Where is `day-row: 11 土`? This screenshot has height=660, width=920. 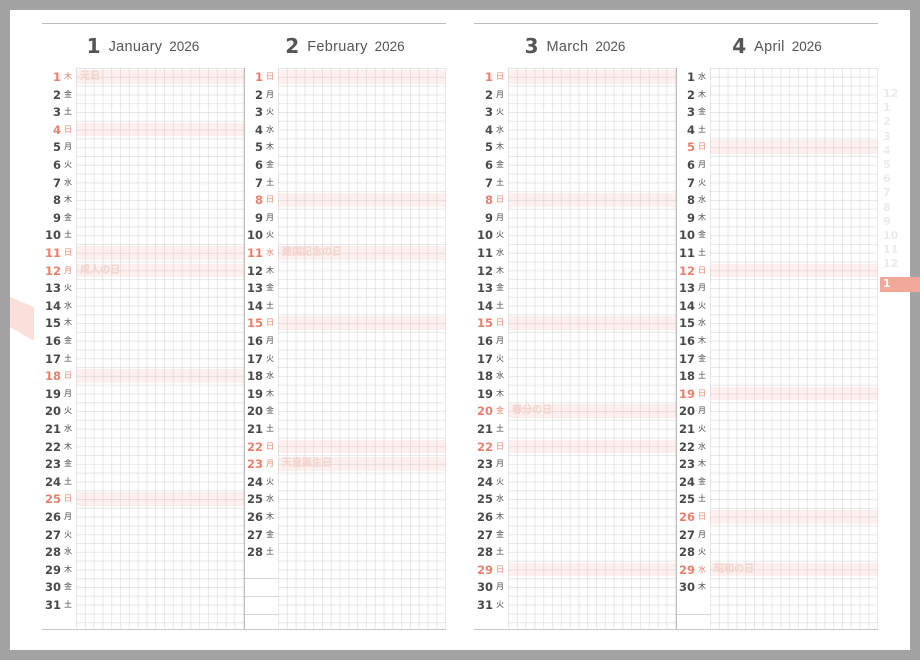 day-row: 11 土 is located at coordinates (777, 253).